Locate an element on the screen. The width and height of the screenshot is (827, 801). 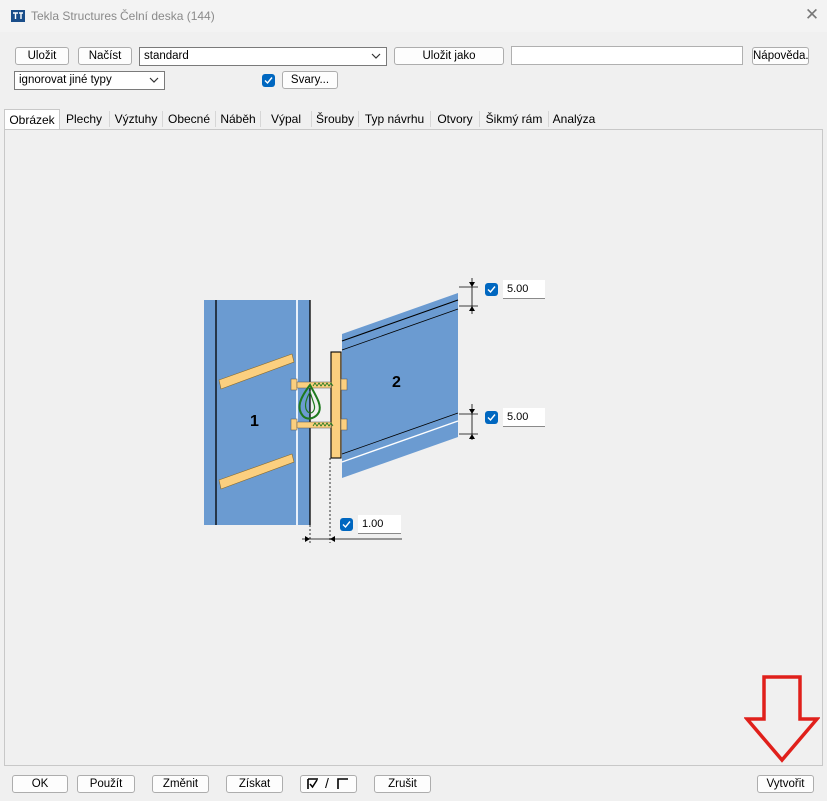
gap-checkbox is located at coordinates (346, 524).